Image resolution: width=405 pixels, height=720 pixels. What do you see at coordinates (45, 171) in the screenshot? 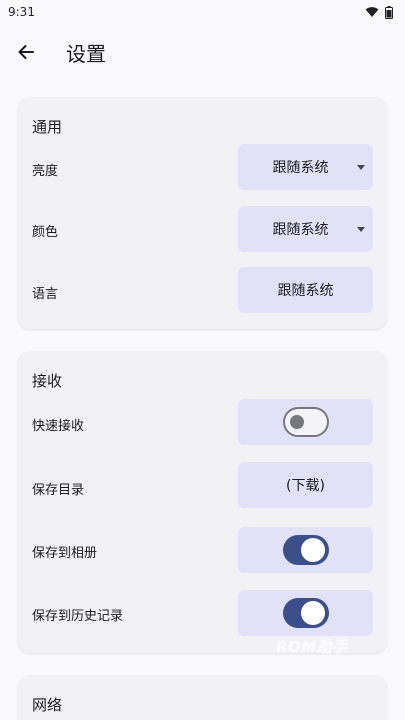
I see `brightness-label: 亮度` at bounding box center [45, 171].